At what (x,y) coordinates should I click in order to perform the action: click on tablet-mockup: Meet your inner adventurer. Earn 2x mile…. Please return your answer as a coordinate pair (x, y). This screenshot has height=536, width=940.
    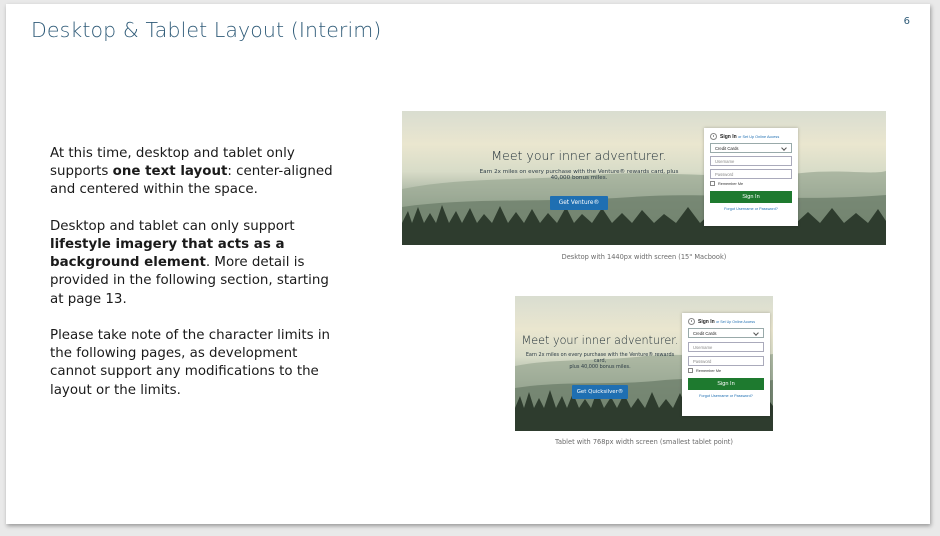
    Looking at the image, I should click on (644, 363).